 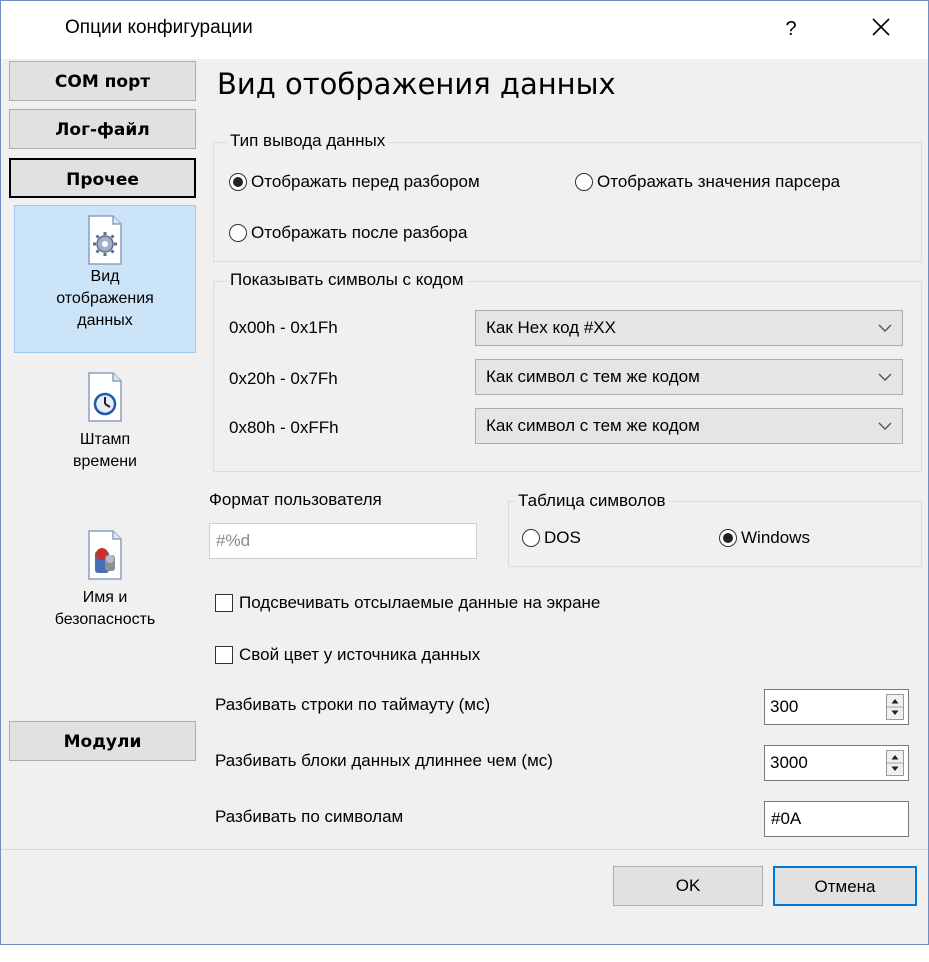 I want to click on nav-item-name-security: Имя и безопасность, so click(x=105, y=589).